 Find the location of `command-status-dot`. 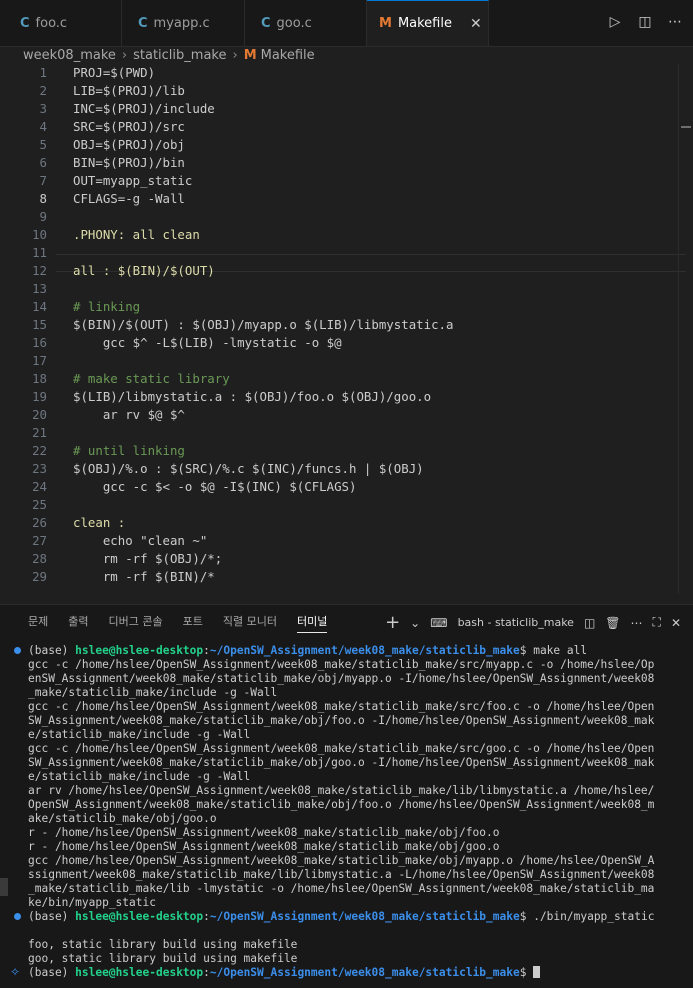

command-status-dot is located at coordinates (17, 916).